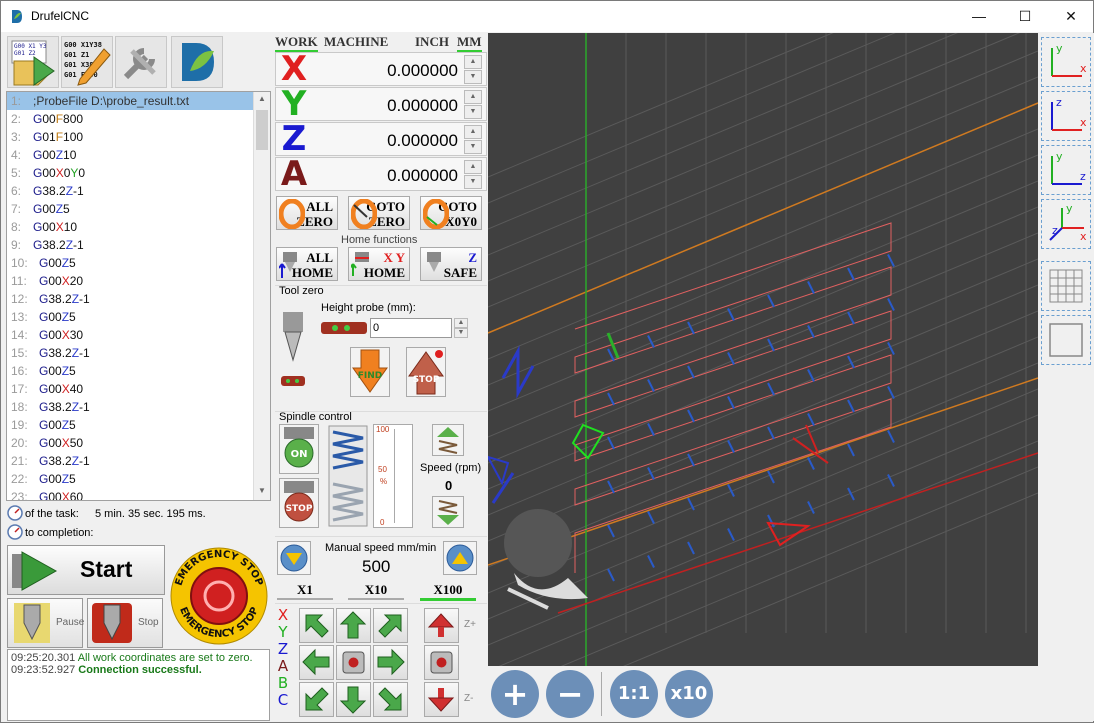 This screenshot has width=1094, height=723. Describe the element at coordinates (138, 461) in the screenshot. I see `gcode-line: 21: G38.2Z-1` at that location.